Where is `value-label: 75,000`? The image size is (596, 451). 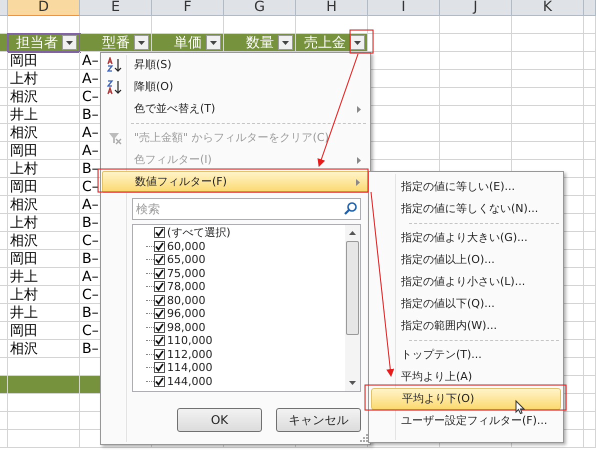
value-label: 75,000 is located at coordinates (186, 273).